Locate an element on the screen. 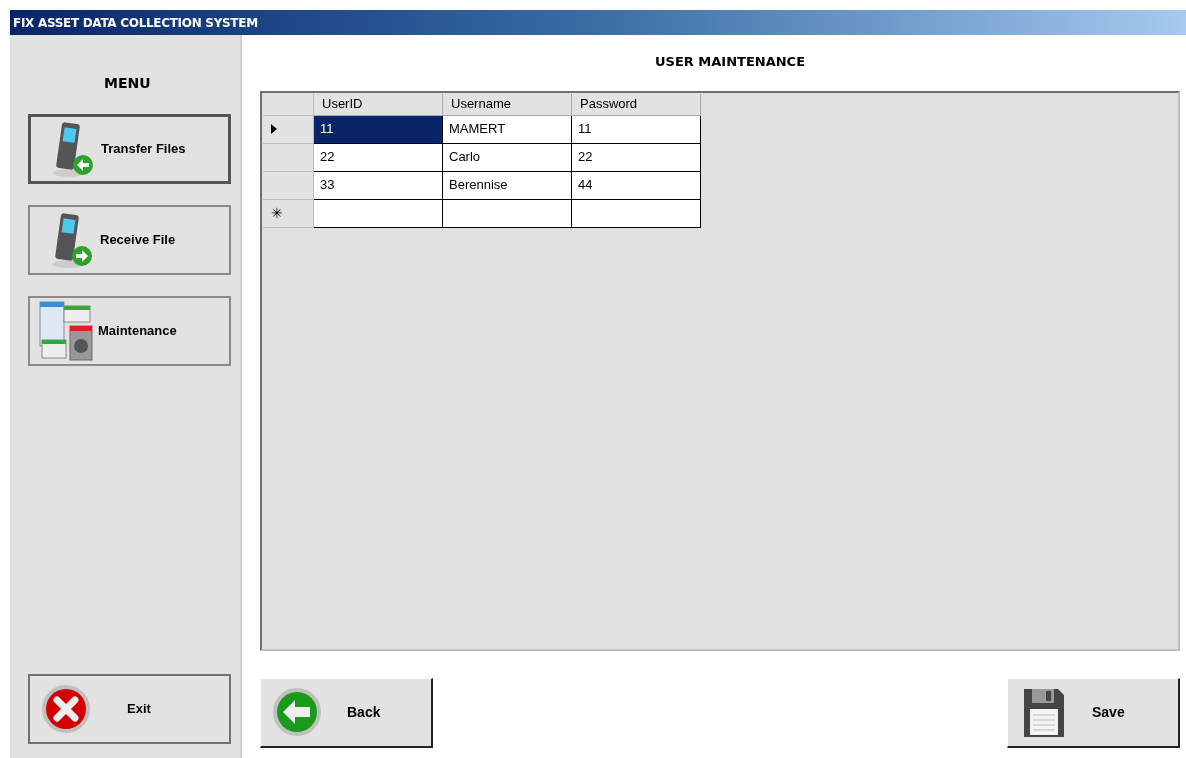  table-cell: 44 is located at coordinates (636, 185).